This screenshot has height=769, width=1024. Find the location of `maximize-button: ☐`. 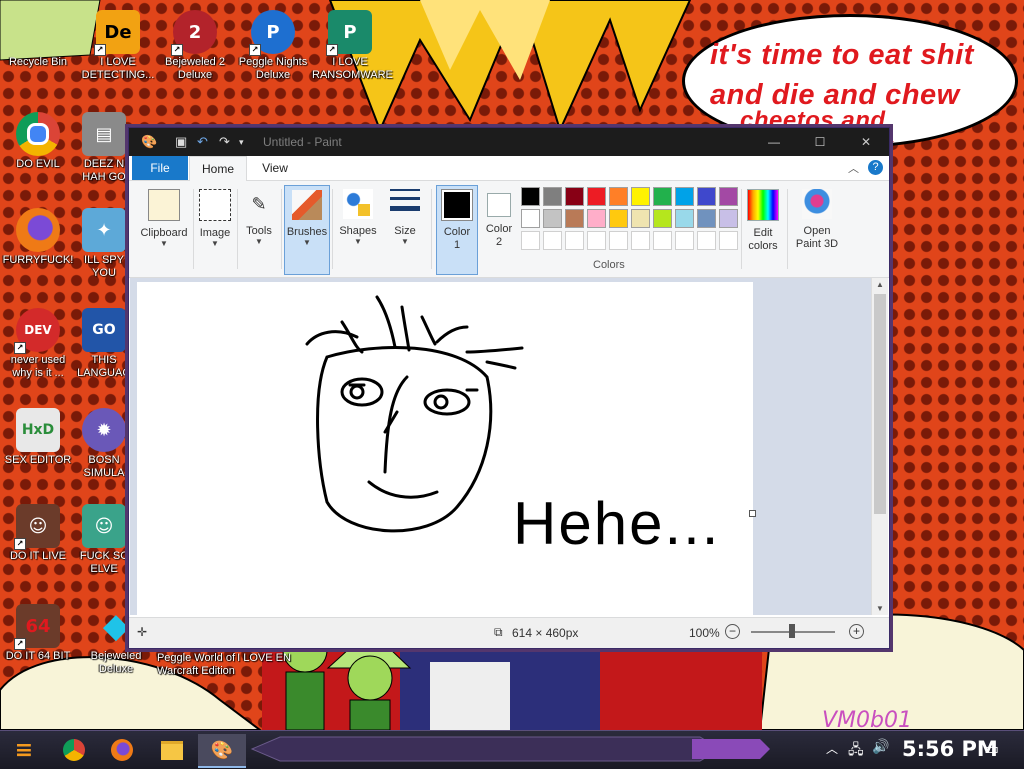

maximize-button: ☐ is located at coordinates (820, 142).